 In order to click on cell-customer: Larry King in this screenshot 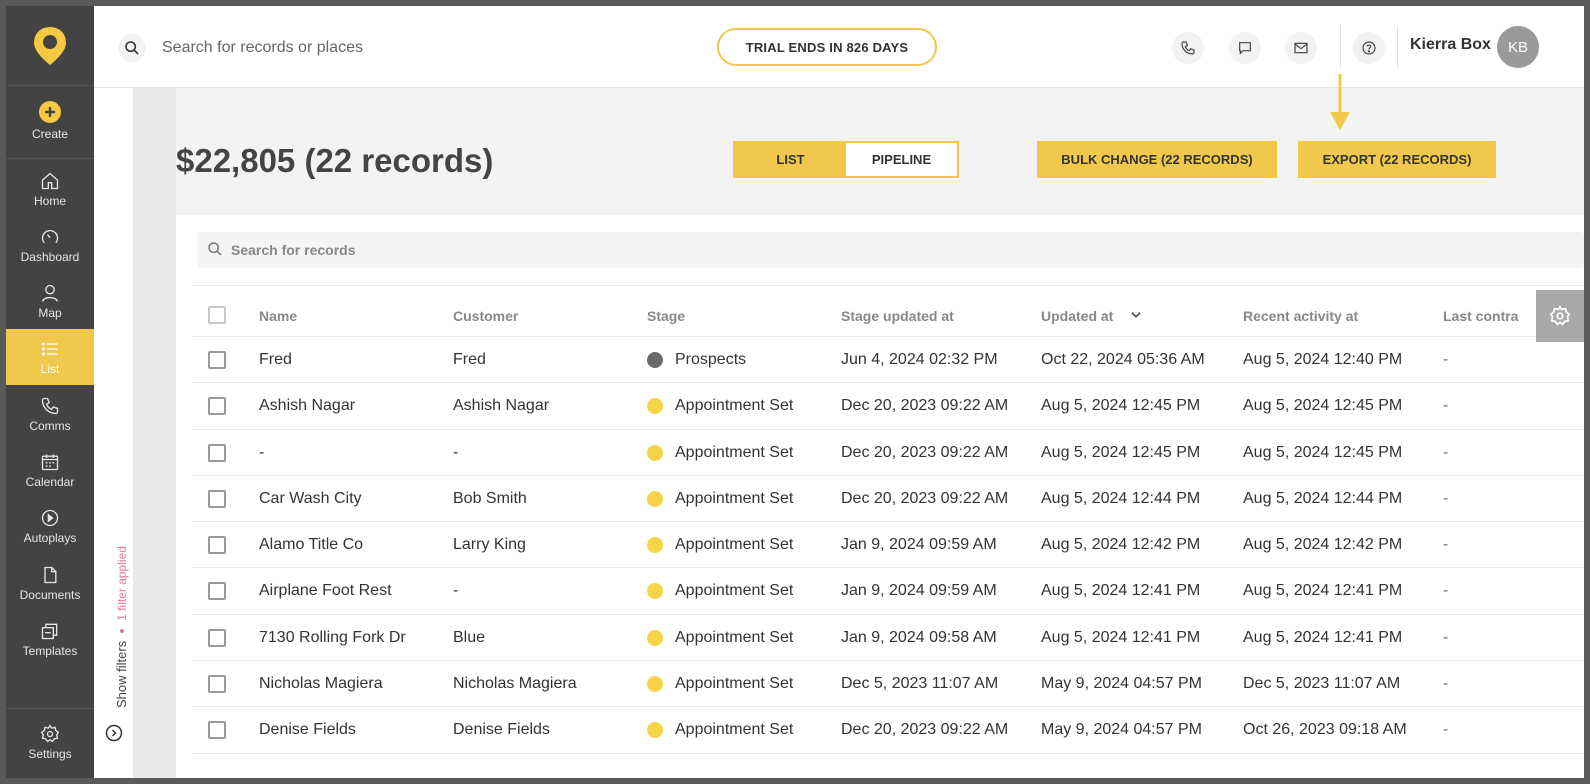, I will do `click(489, 545)`.